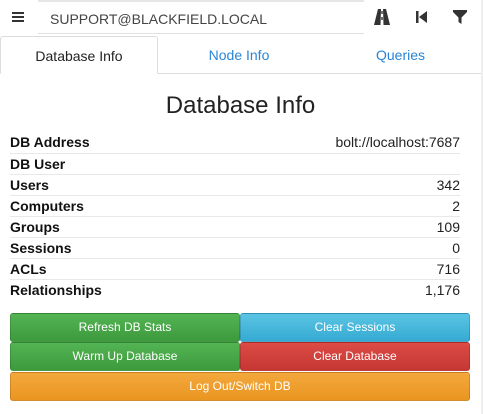 Image resolution: width=483 pixels, height=414 pixels. Describe the element at coordinates (456, 248) in the screenshot. I see `stat-value: 0` at that location.